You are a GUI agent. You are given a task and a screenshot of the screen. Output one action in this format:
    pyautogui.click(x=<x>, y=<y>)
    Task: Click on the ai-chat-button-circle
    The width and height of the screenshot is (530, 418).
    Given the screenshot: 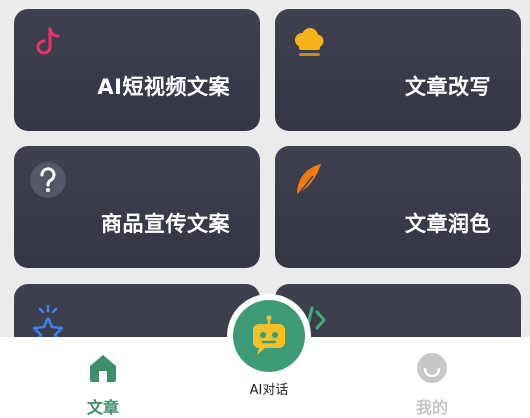 What is the action you would take?
    pyautogui.click(x=269, y=336)
    